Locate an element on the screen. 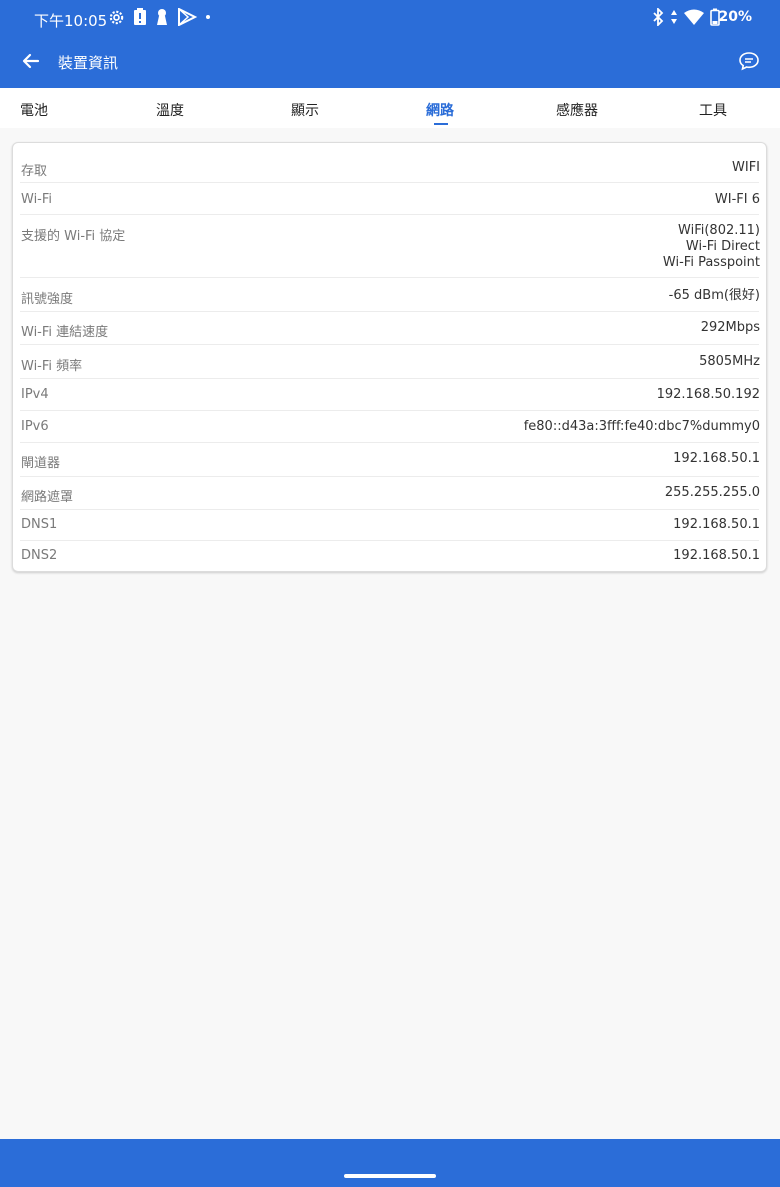 This screenshot has height=1187, width=780. item-value: -65 dBm(很好) is located at coordinates (714, 295).